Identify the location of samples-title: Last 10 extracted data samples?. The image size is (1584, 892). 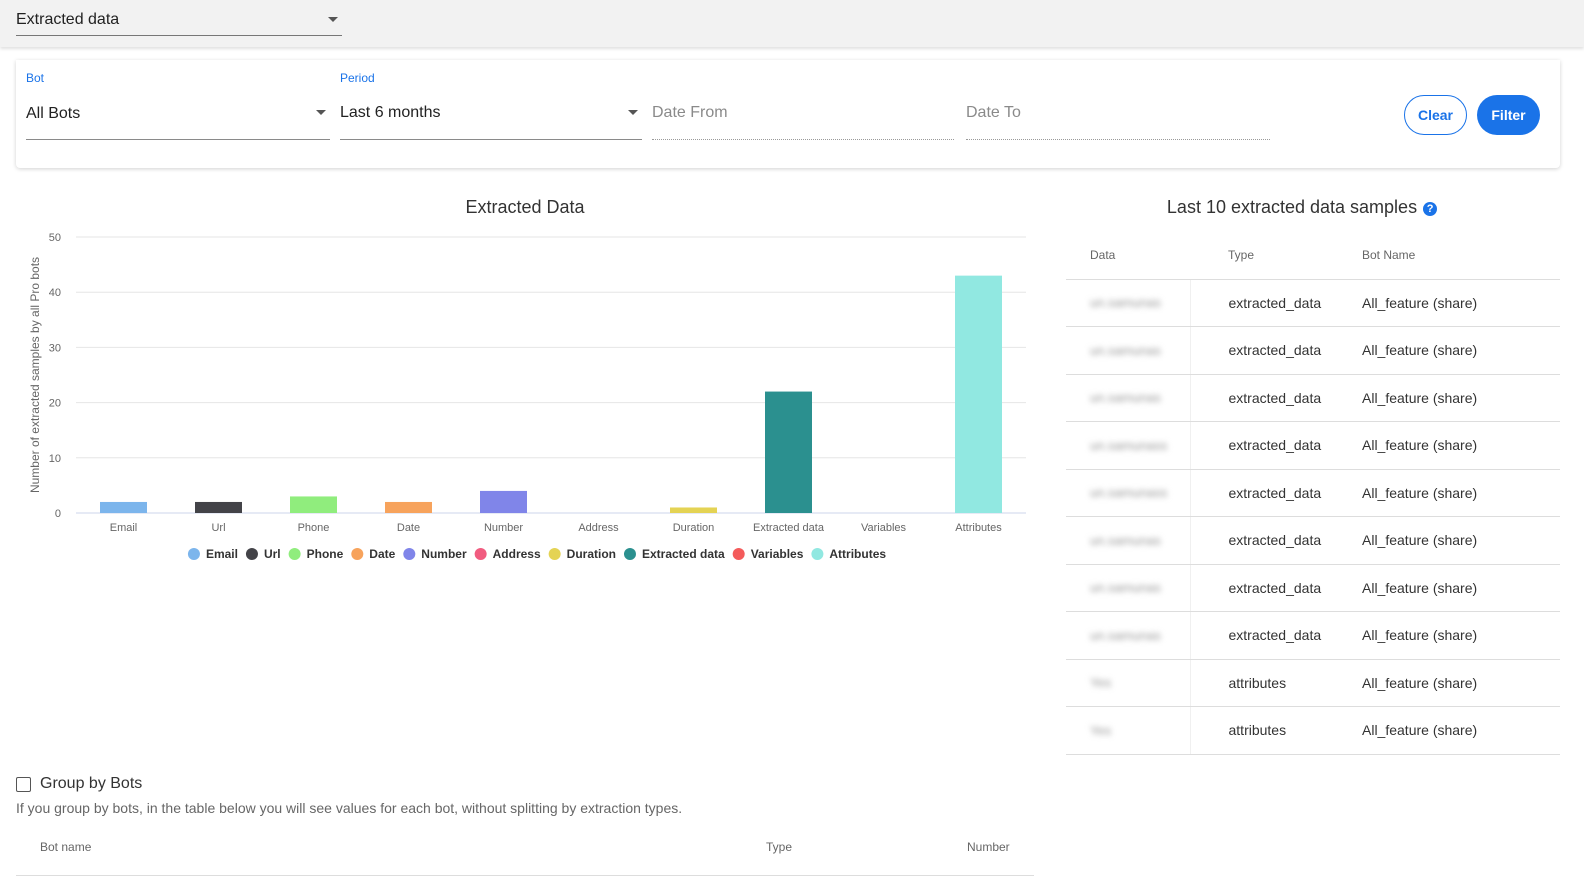
(1302, 207).